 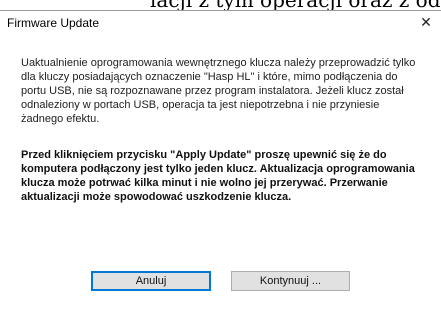 What do you see at coordinates (151, 281) in the screenshot?
I see `cancel-button: Anuluj` at bounding box center [151, 281].